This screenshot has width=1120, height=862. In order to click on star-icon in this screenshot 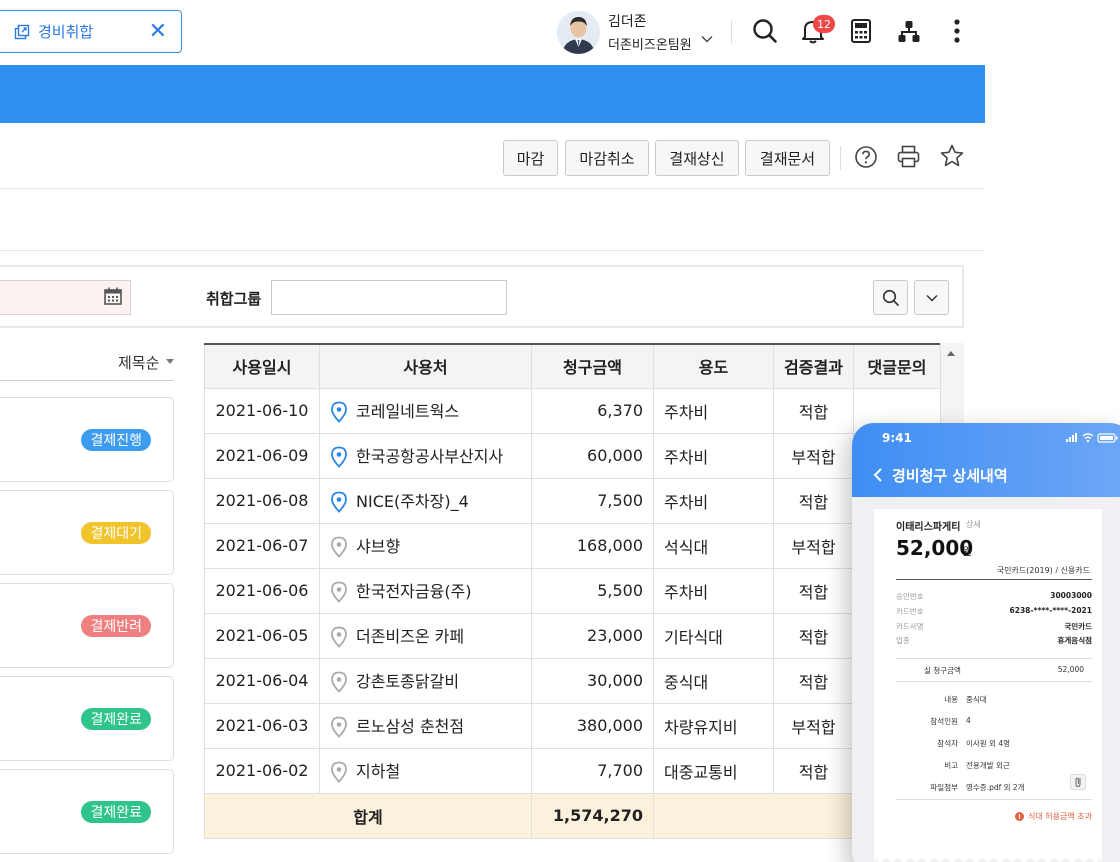, I will do `click(952, 156)`.